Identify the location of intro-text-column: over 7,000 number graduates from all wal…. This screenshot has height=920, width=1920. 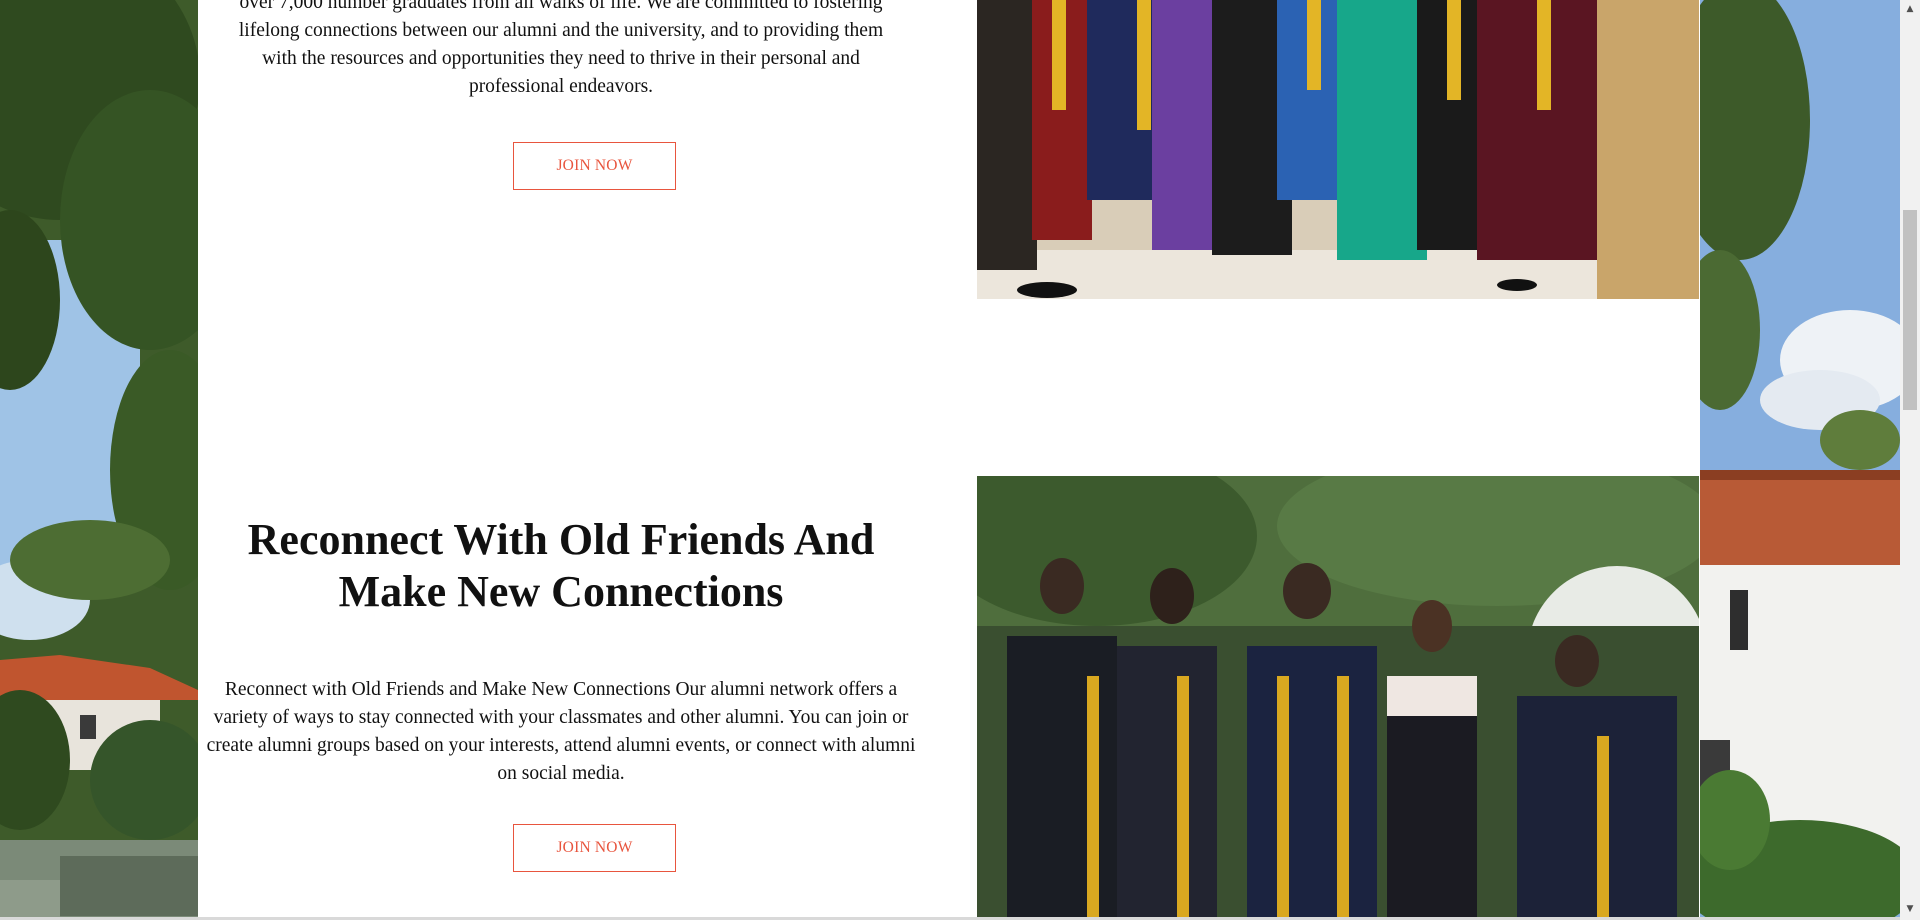
(561, 50).